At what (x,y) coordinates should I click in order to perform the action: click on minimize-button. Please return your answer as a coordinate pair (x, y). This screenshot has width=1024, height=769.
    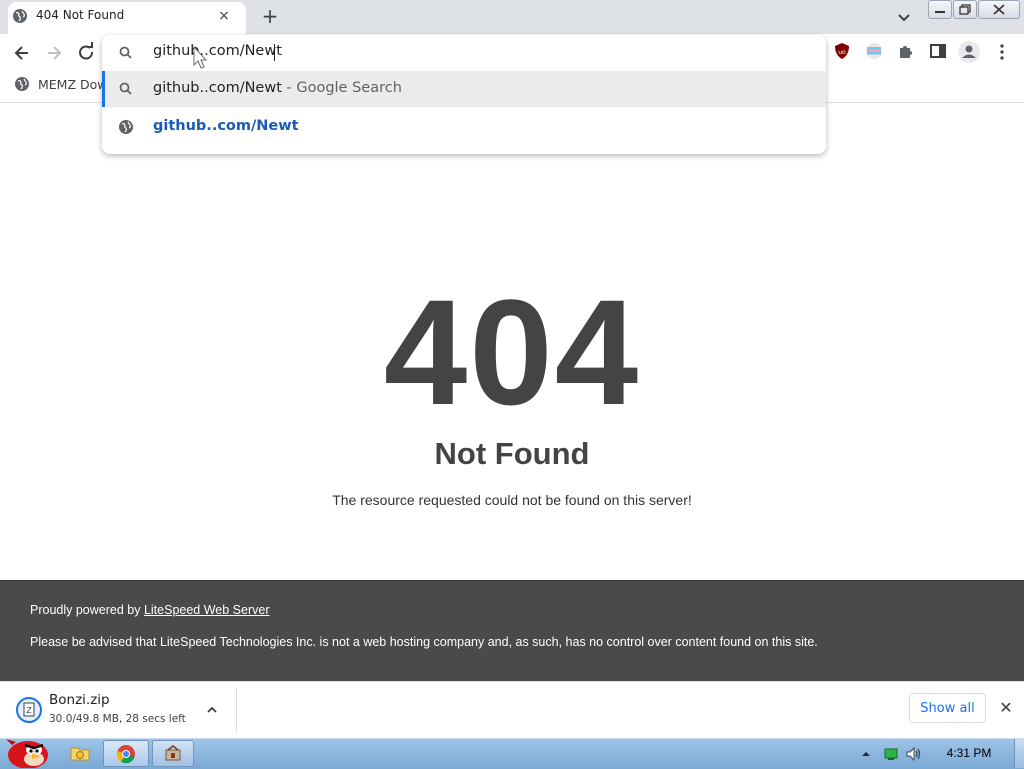
    Looking at the image, I should click on (940, 9).